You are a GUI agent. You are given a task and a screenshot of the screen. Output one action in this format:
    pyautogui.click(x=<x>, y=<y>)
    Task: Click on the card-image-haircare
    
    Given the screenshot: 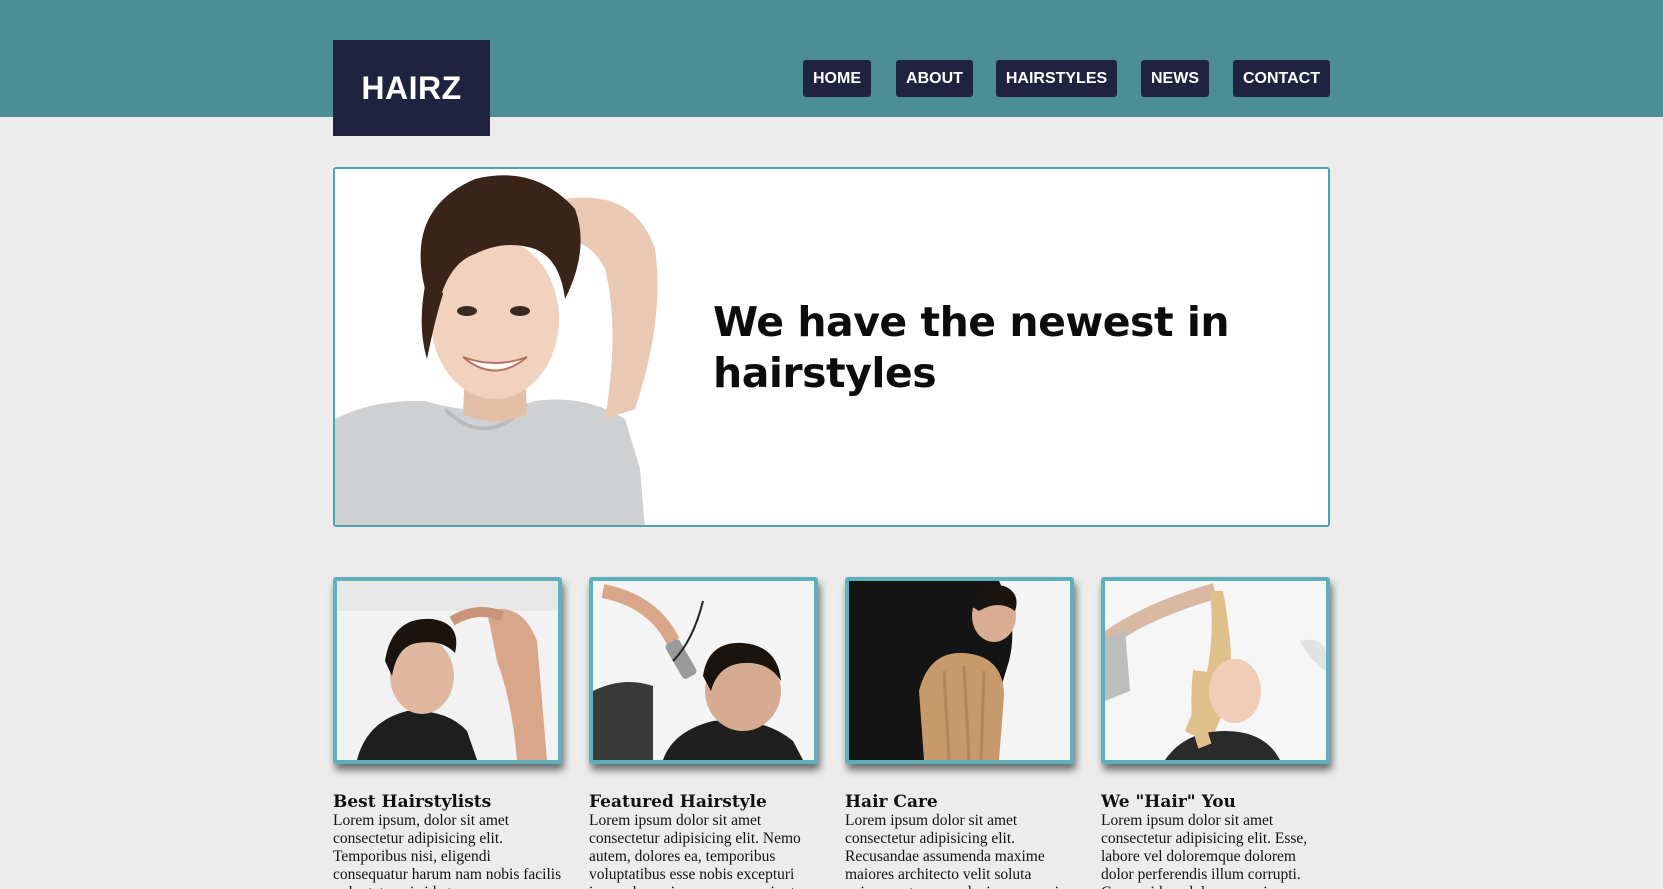 What is the action you would take?
    pyautogui.click(x=959, y=670)
    